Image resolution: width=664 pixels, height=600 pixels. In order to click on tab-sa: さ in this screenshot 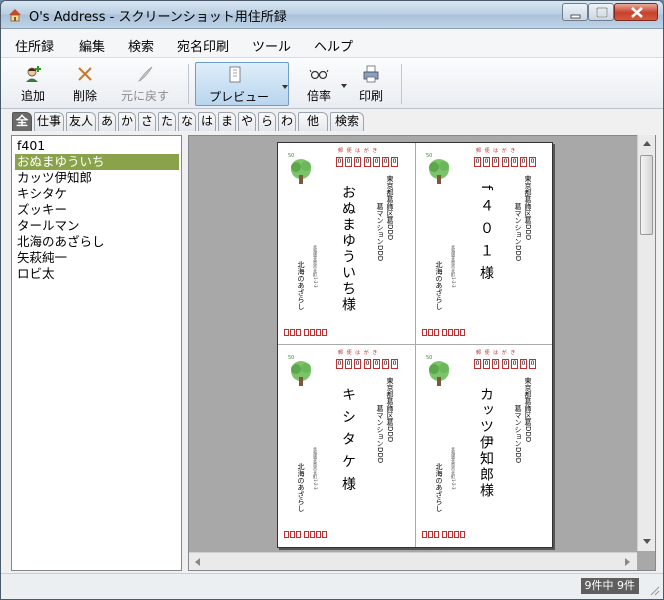, I will do `click(147, 121)`.